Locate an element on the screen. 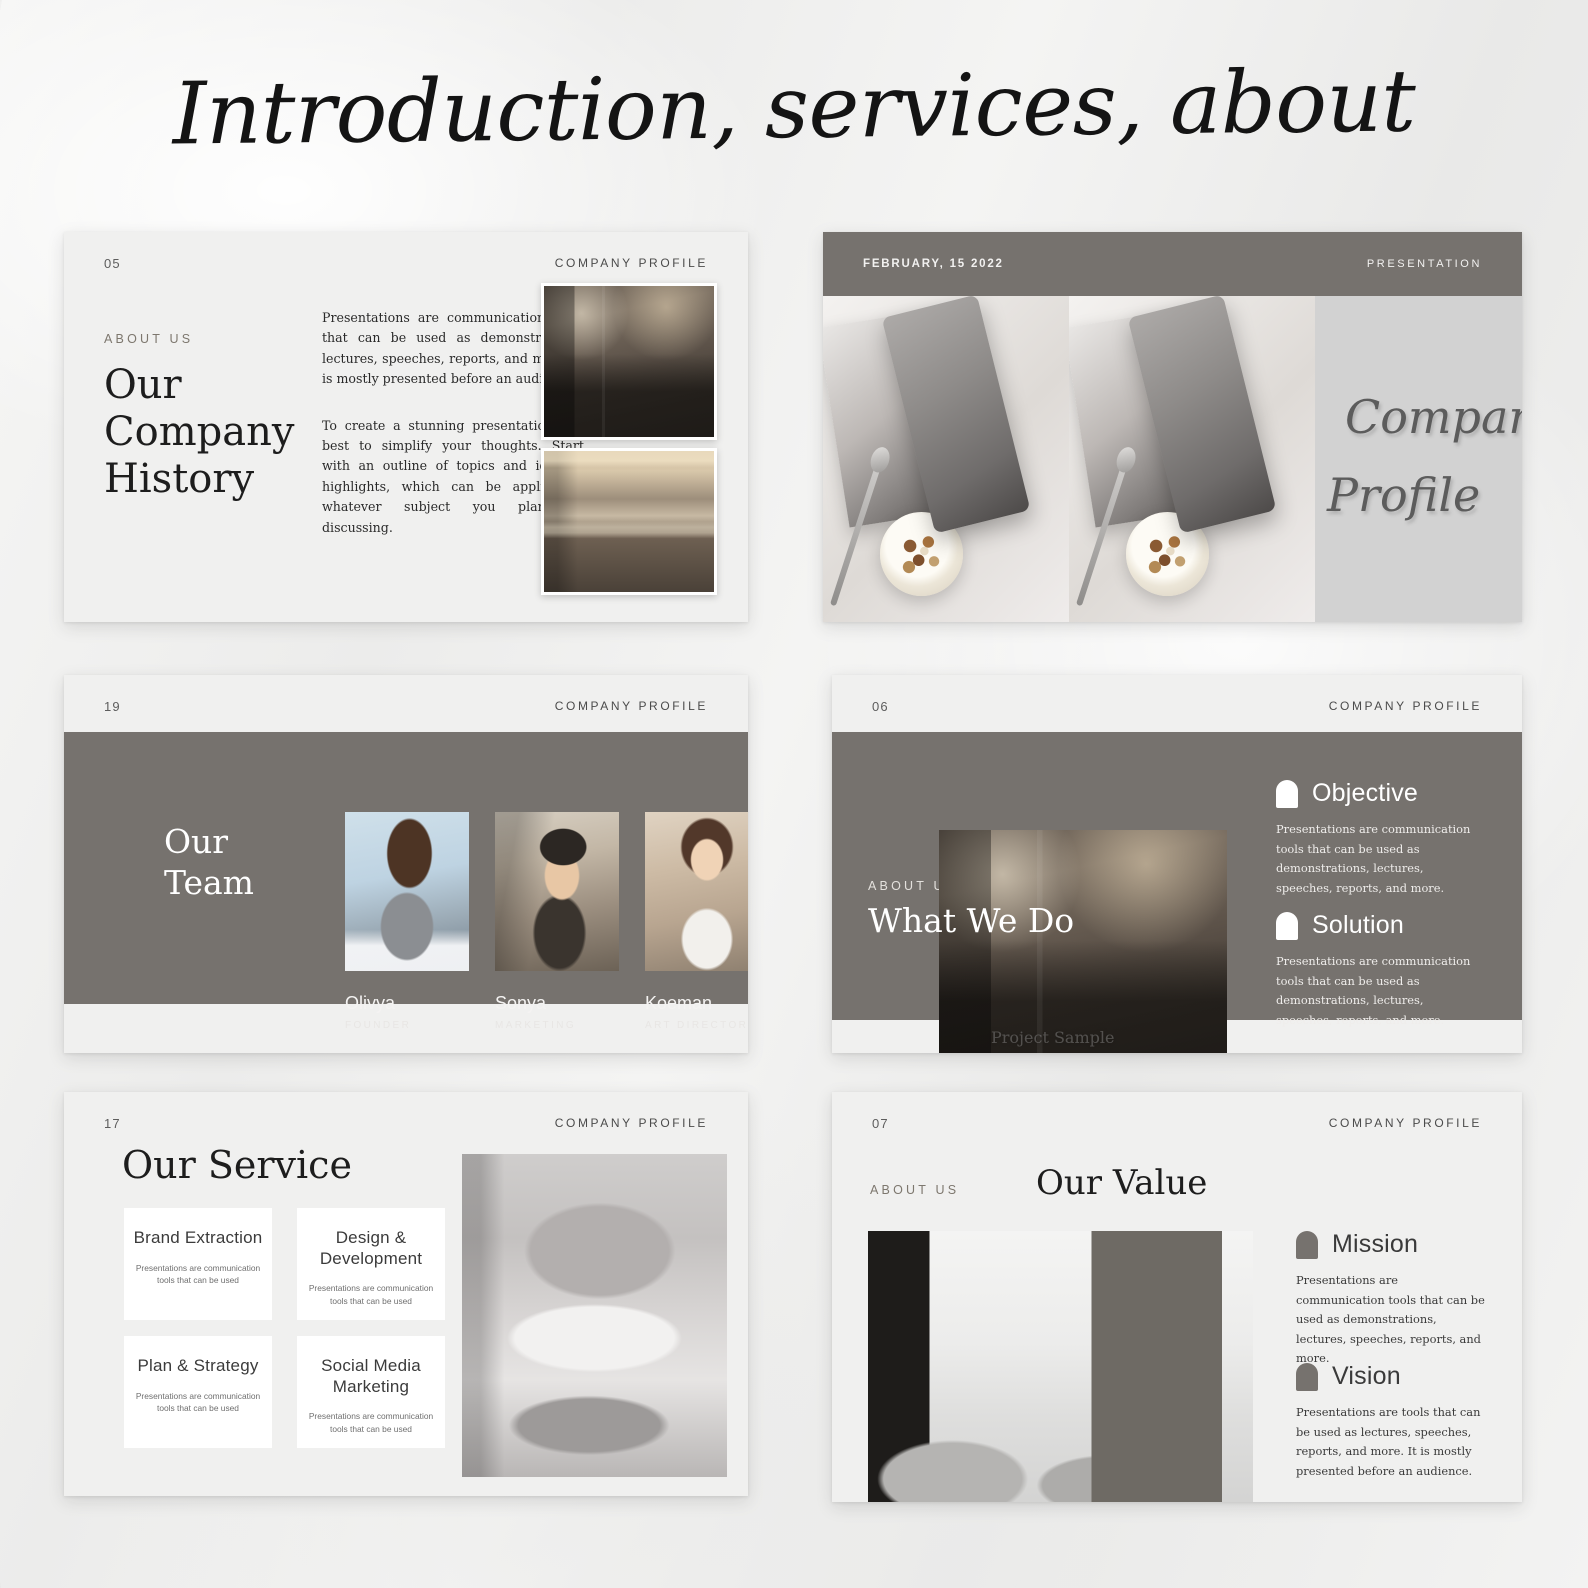 The width and height of the screenshot is (1588, 1588). cover-presentation-kicker: PRESENTATION is located at coordinates (1424, 264).